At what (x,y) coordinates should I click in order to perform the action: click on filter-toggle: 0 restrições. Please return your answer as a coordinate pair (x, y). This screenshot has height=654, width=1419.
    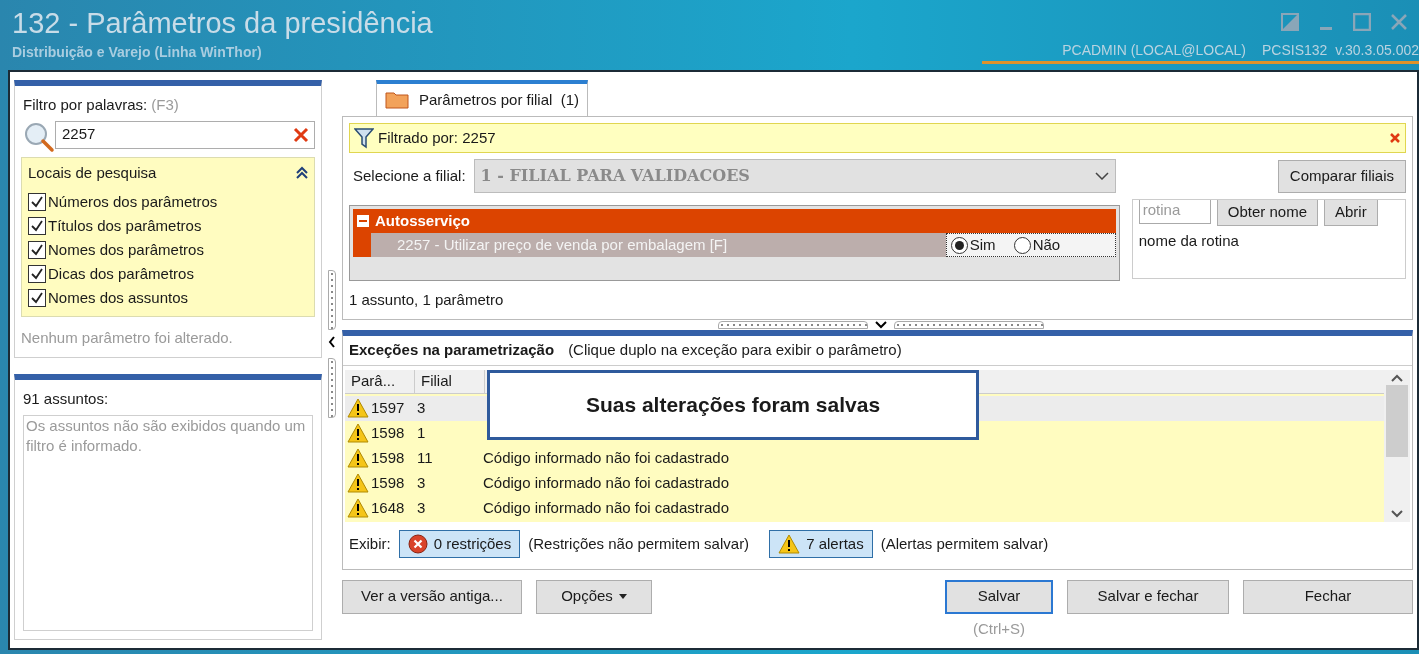
    Looking at the image, I should click on (459, 543).